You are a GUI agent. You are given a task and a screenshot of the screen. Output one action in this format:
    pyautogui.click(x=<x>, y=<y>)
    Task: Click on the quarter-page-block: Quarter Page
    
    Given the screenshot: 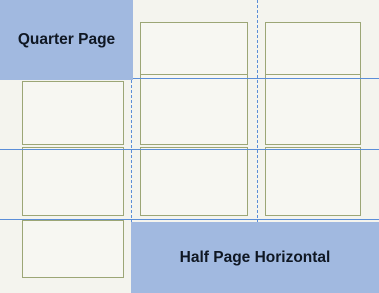 What is the action you would take?
    pyautogui.click(x=66, y=40)
    